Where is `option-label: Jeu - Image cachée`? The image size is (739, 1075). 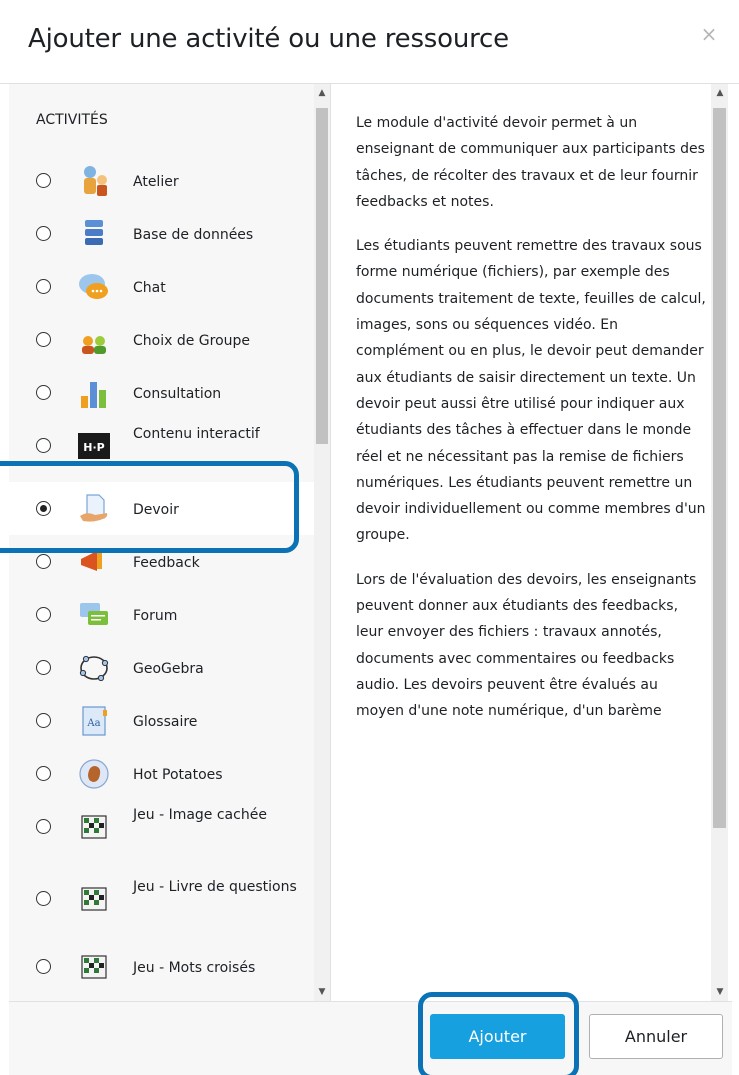 option-label: Jeu - Image cachée is located at coordinates (200, 815).